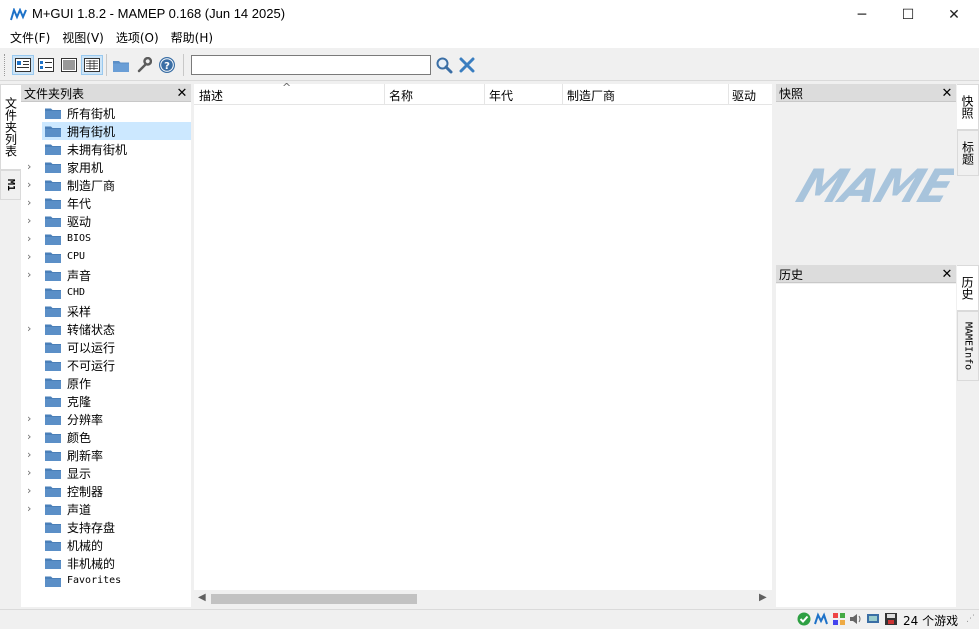 Image resolution: width=979 pixels, height=629 pixels. I want to click on folder-item: › 分辨率, so click(106, 419).